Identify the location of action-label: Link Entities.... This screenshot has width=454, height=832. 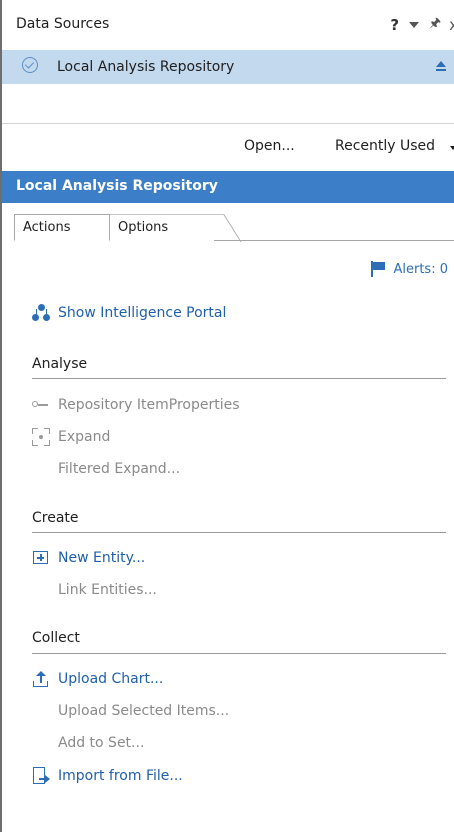
(107, 590).